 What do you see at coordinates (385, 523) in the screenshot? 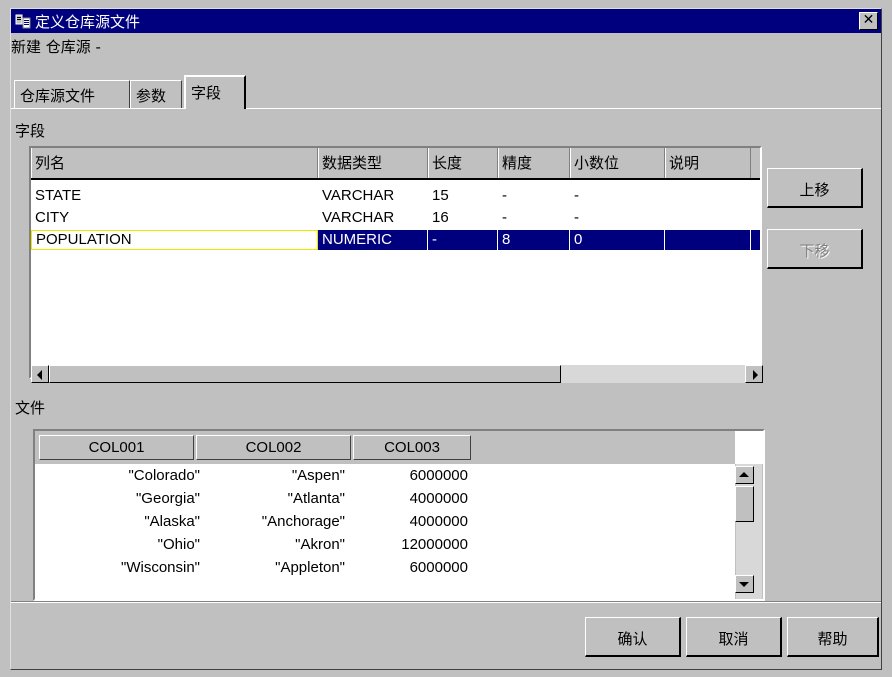
I see `table-row: "Alaska" "Anchorage" 4000000` at bounding box center [385, 523].